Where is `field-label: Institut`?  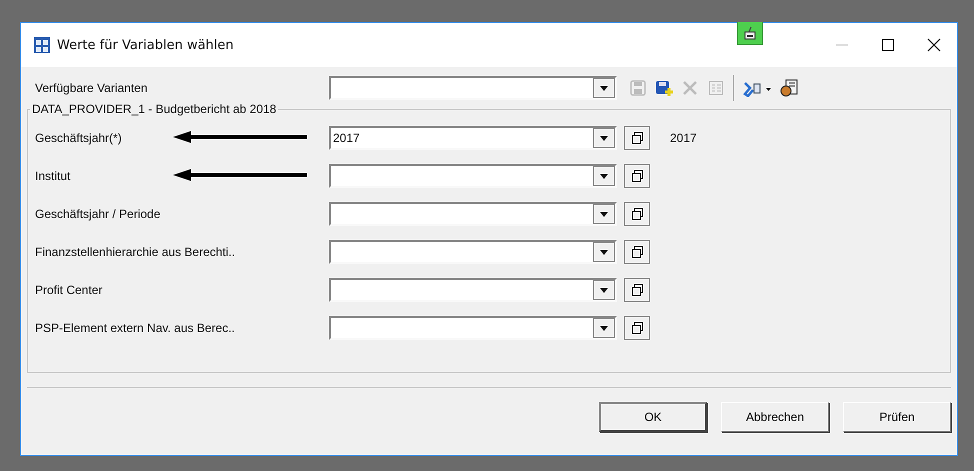
field-label: Institut is located at coordinates (53, 176).